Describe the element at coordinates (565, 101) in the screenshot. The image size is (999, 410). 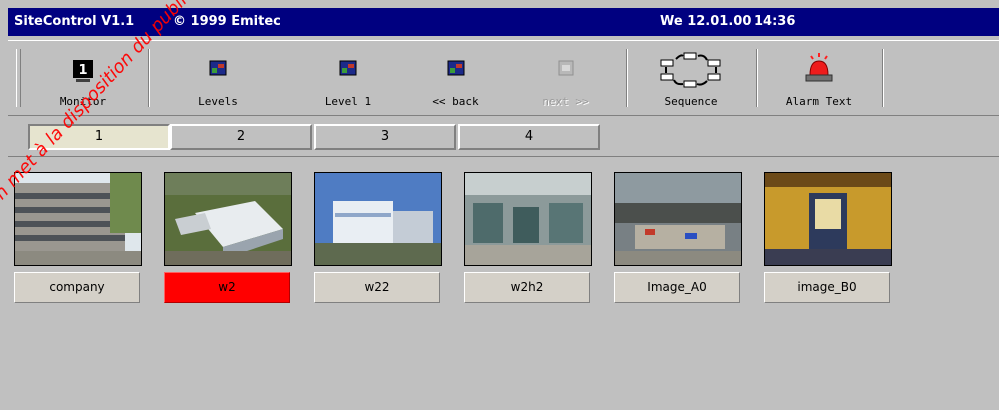
I see `next-label: next >>` at that location.